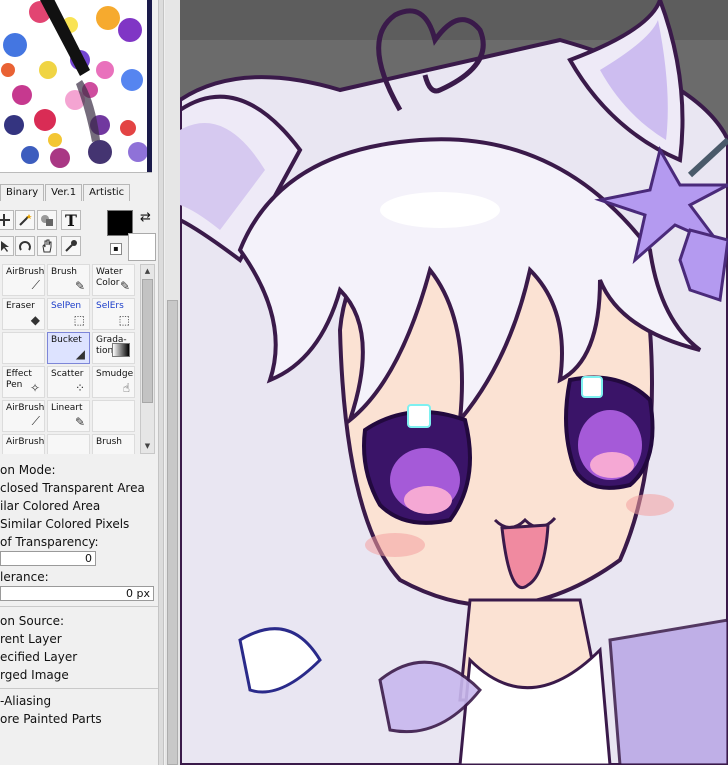 The width and height of the screenshot is (728, 765). What do you see at coordinates (113, 382) in the screenshot?
I see `brush-slot-smudge: Smudge ☝` at bounding box center [113, 382].